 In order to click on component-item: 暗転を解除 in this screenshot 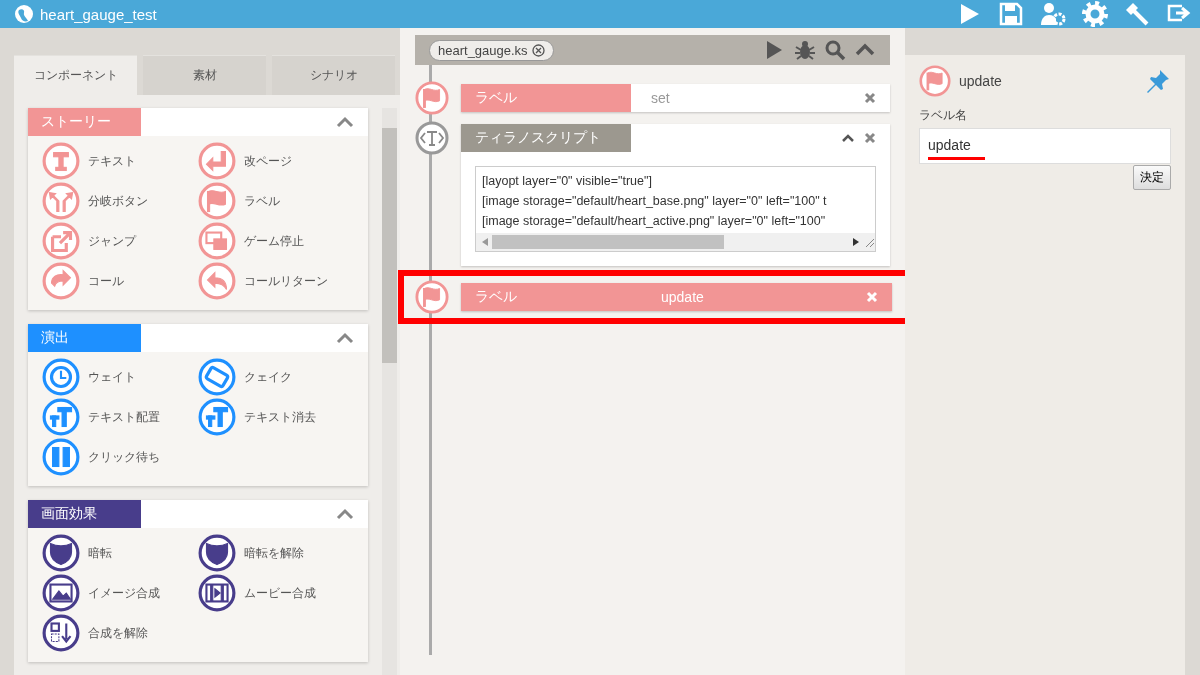, I will do `click(274, 553)`.